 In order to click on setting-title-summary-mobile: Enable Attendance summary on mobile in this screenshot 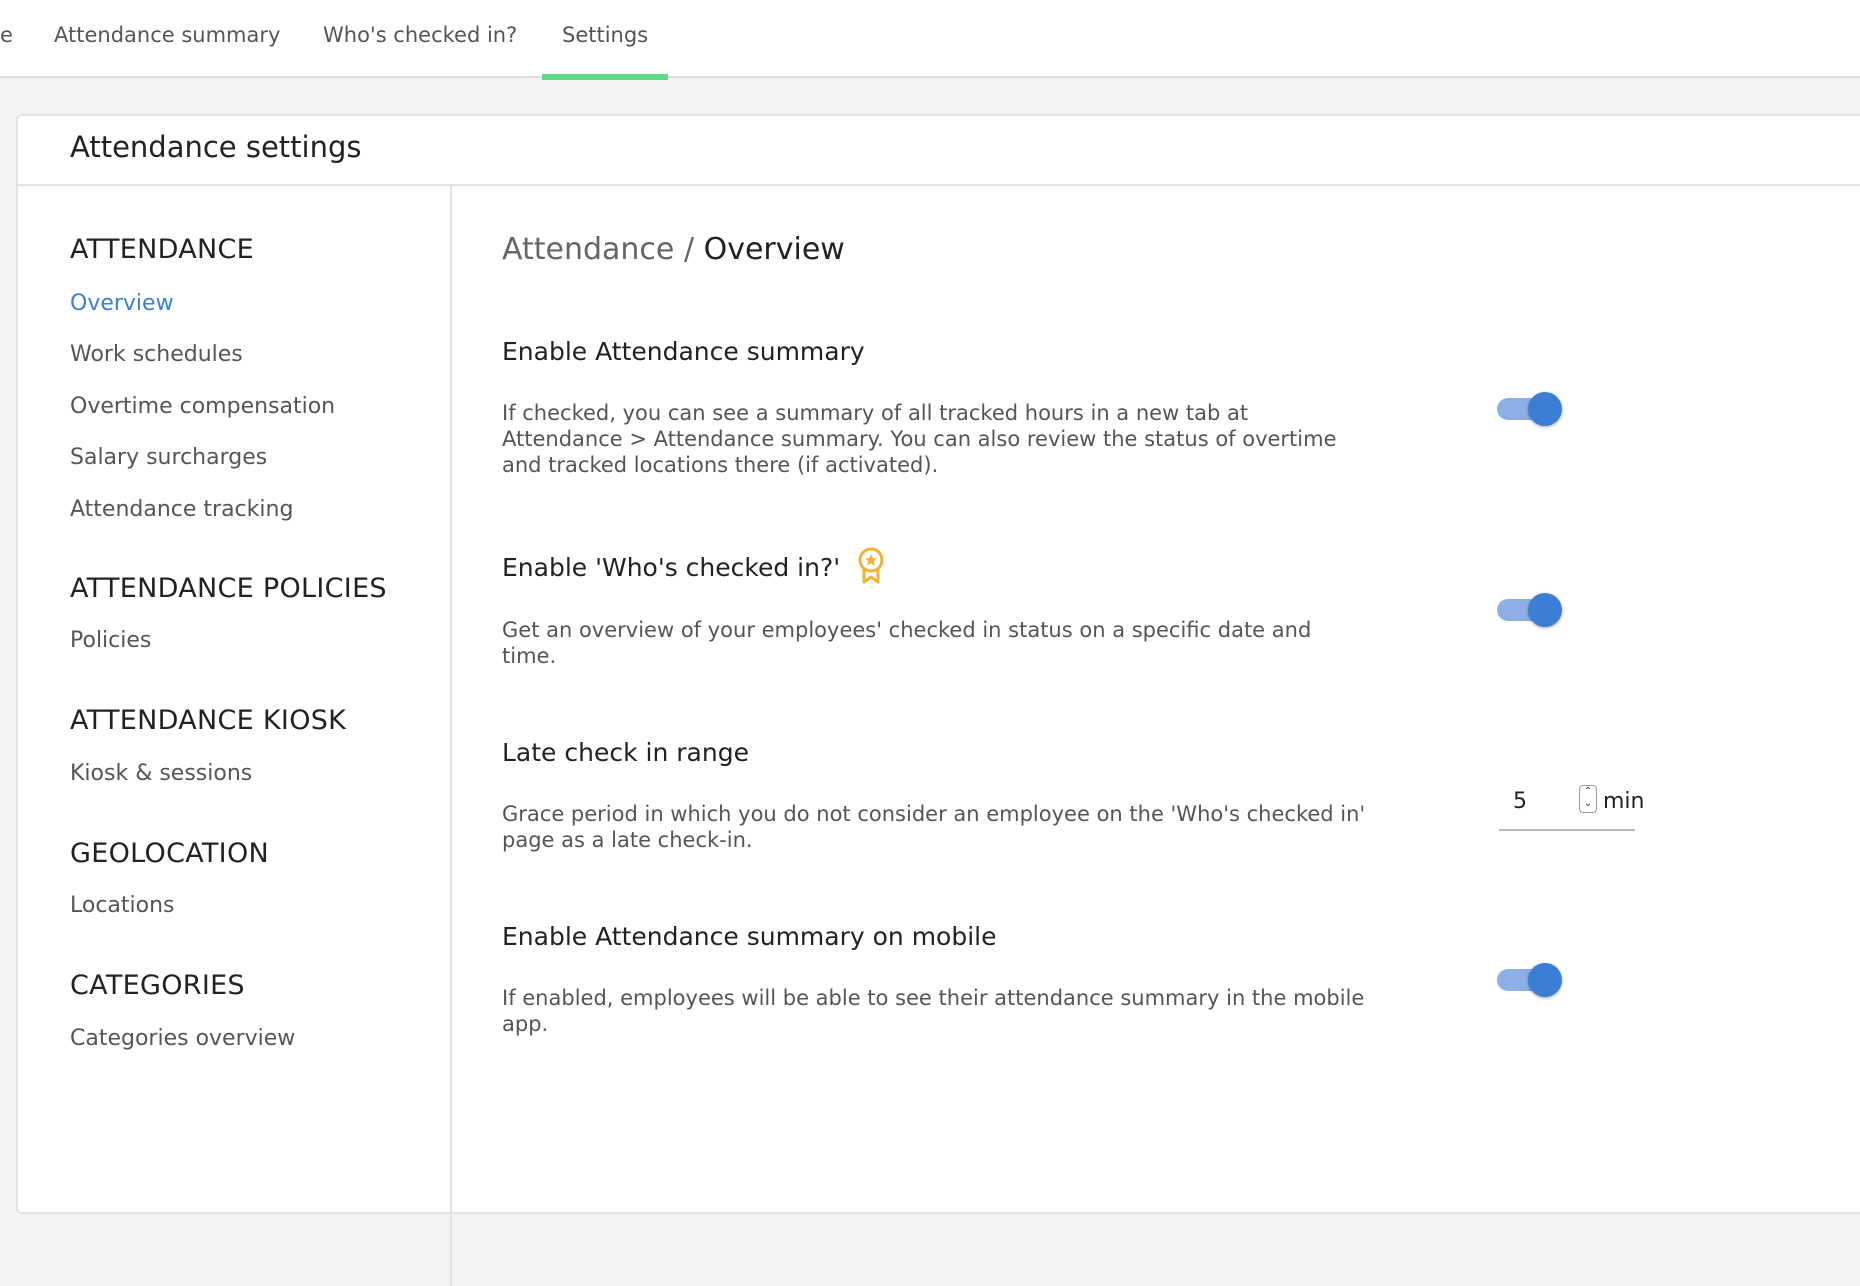, I will do `click(749, 936)`.